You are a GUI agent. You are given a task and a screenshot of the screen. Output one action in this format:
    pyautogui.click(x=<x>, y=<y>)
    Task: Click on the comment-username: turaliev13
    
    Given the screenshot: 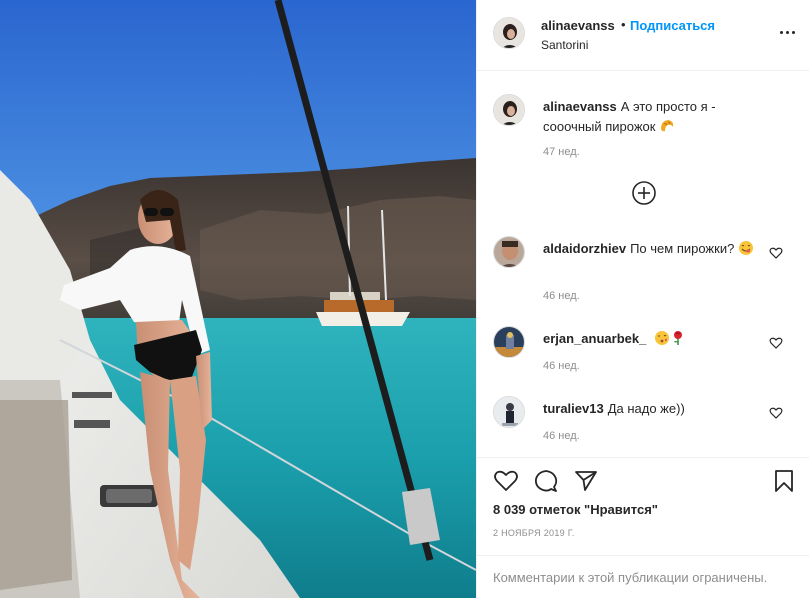 What is the action you would take?
    pyautogui.click(x=573, y=408)
    